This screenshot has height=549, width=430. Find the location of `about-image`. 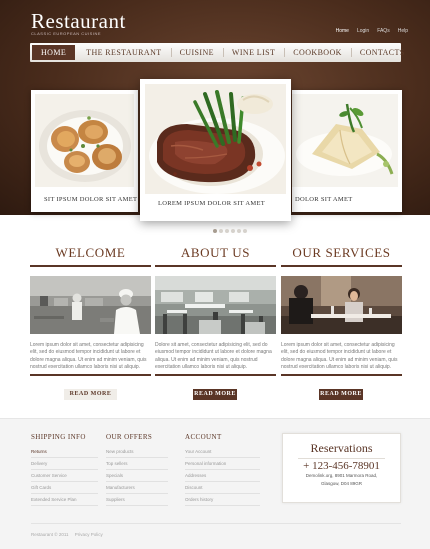

about-image is located at coordinates (215, 305).